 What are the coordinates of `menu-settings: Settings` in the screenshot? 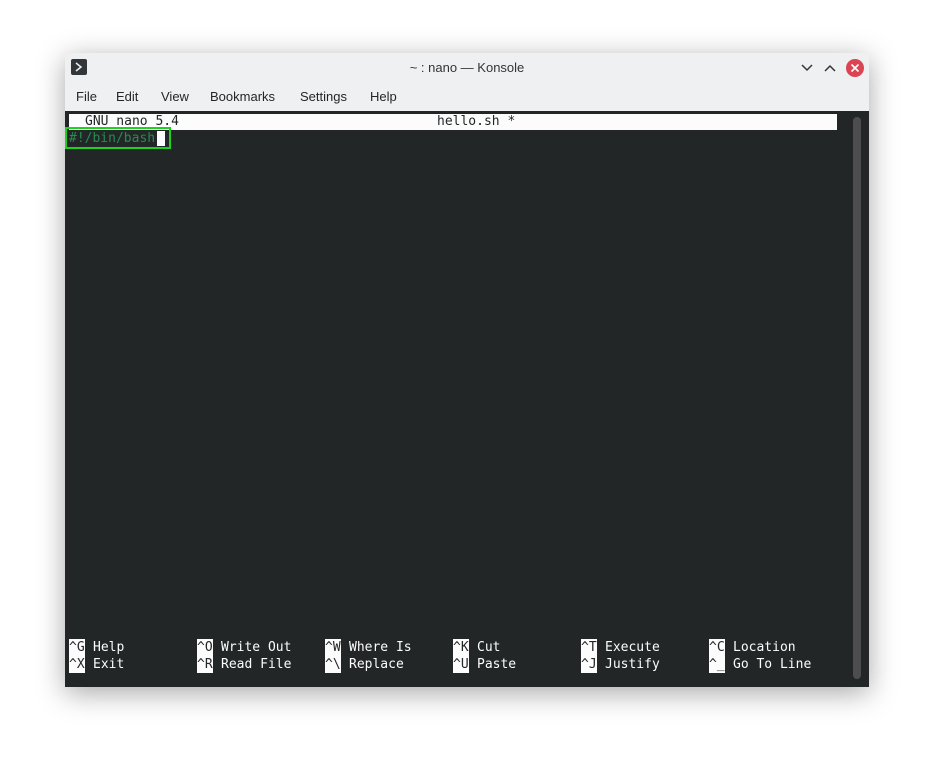 It's located at (323, 97).